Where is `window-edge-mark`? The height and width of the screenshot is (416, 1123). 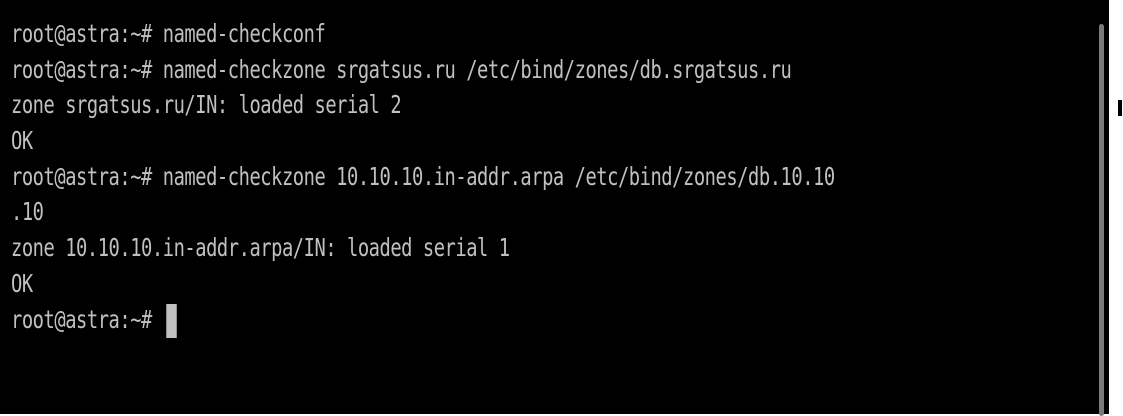 window-edge-mark is located at coordinates (1120, 108).